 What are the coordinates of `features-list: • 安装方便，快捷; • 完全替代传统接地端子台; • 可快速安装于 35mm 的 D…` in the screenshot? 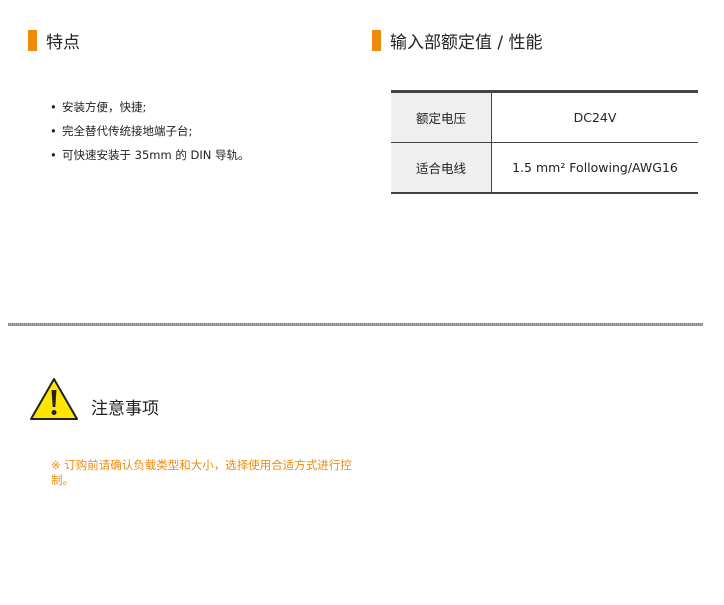 It's located at (150, 131).